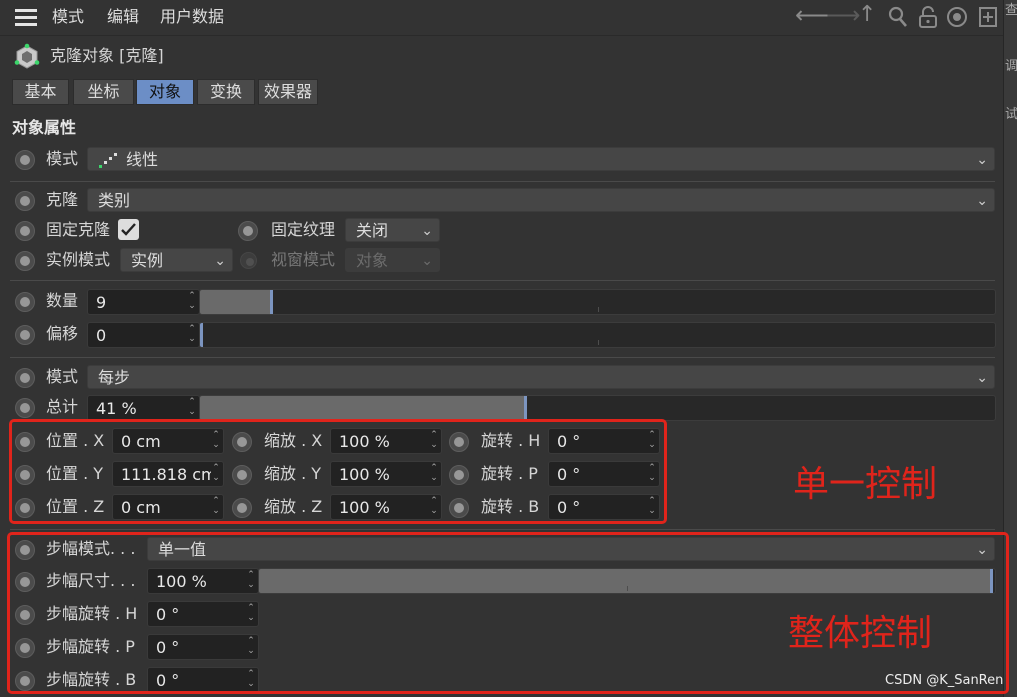 Image resolution: width=1017 pixels, height=697 pixels. Describe the element at coordinates (541, 159) in the screenshot. I see `mode-dropdown: 线性 ⌄` at that location.